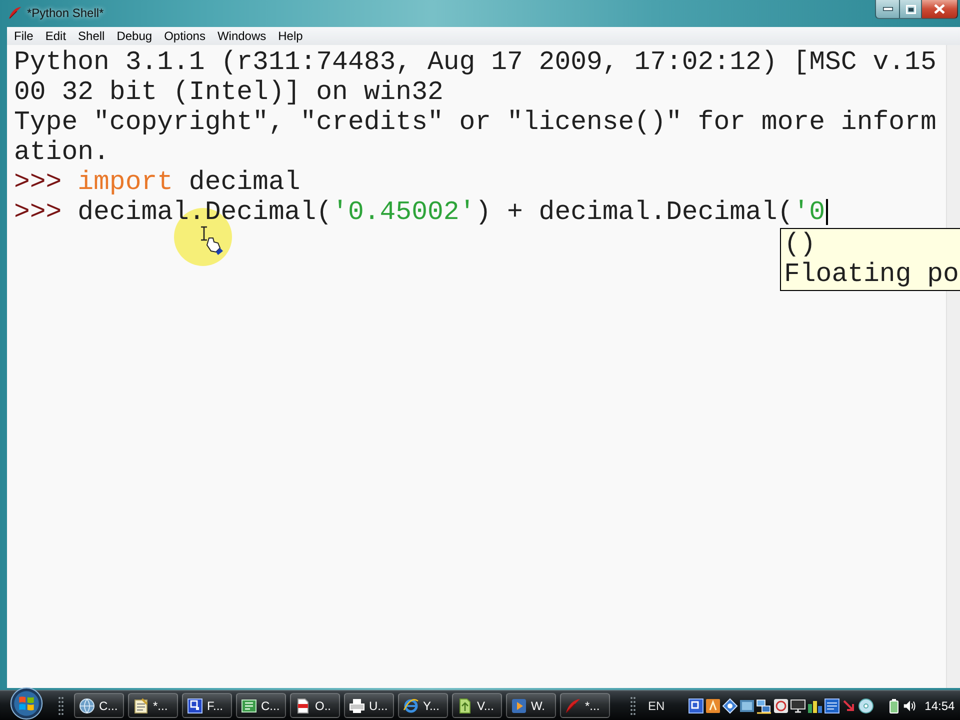 The height and width of the screenshot is (720, 960). What do you see at coordinates (656, 705) in the screenshot?
I see `language-indicator: EN` at bounding box center [656, 705].